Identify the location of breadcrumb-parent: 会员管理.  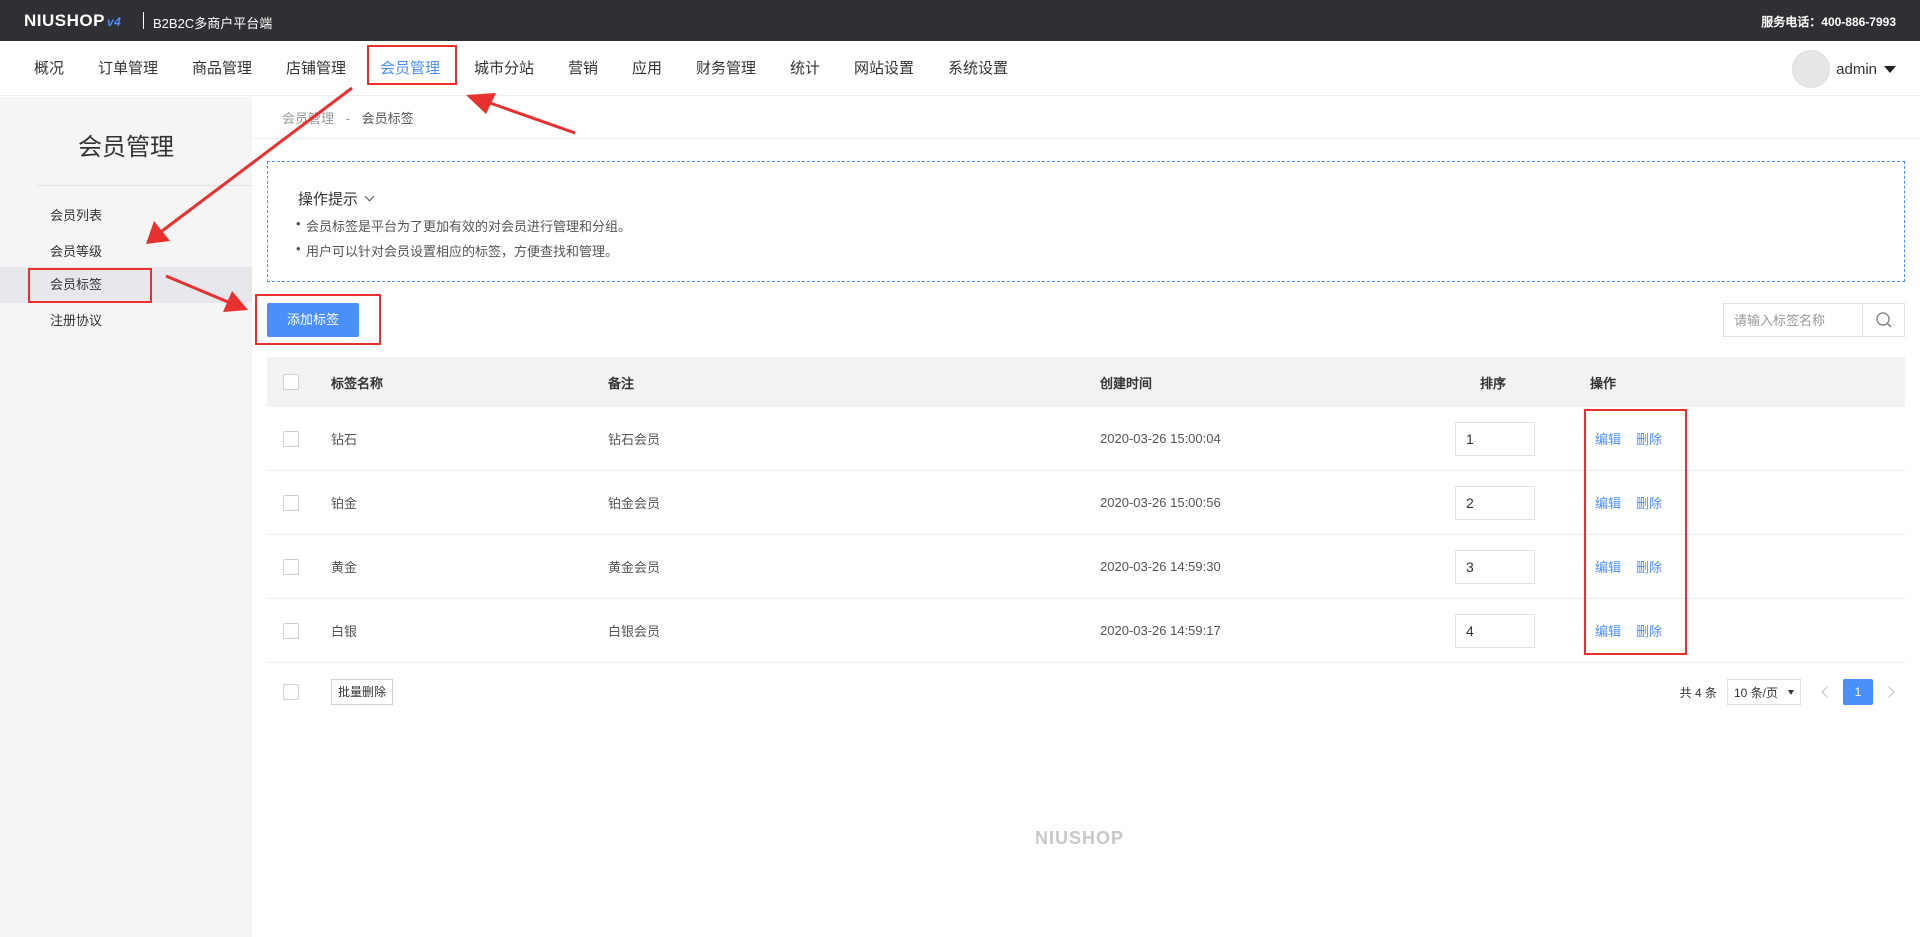
(308, 118).